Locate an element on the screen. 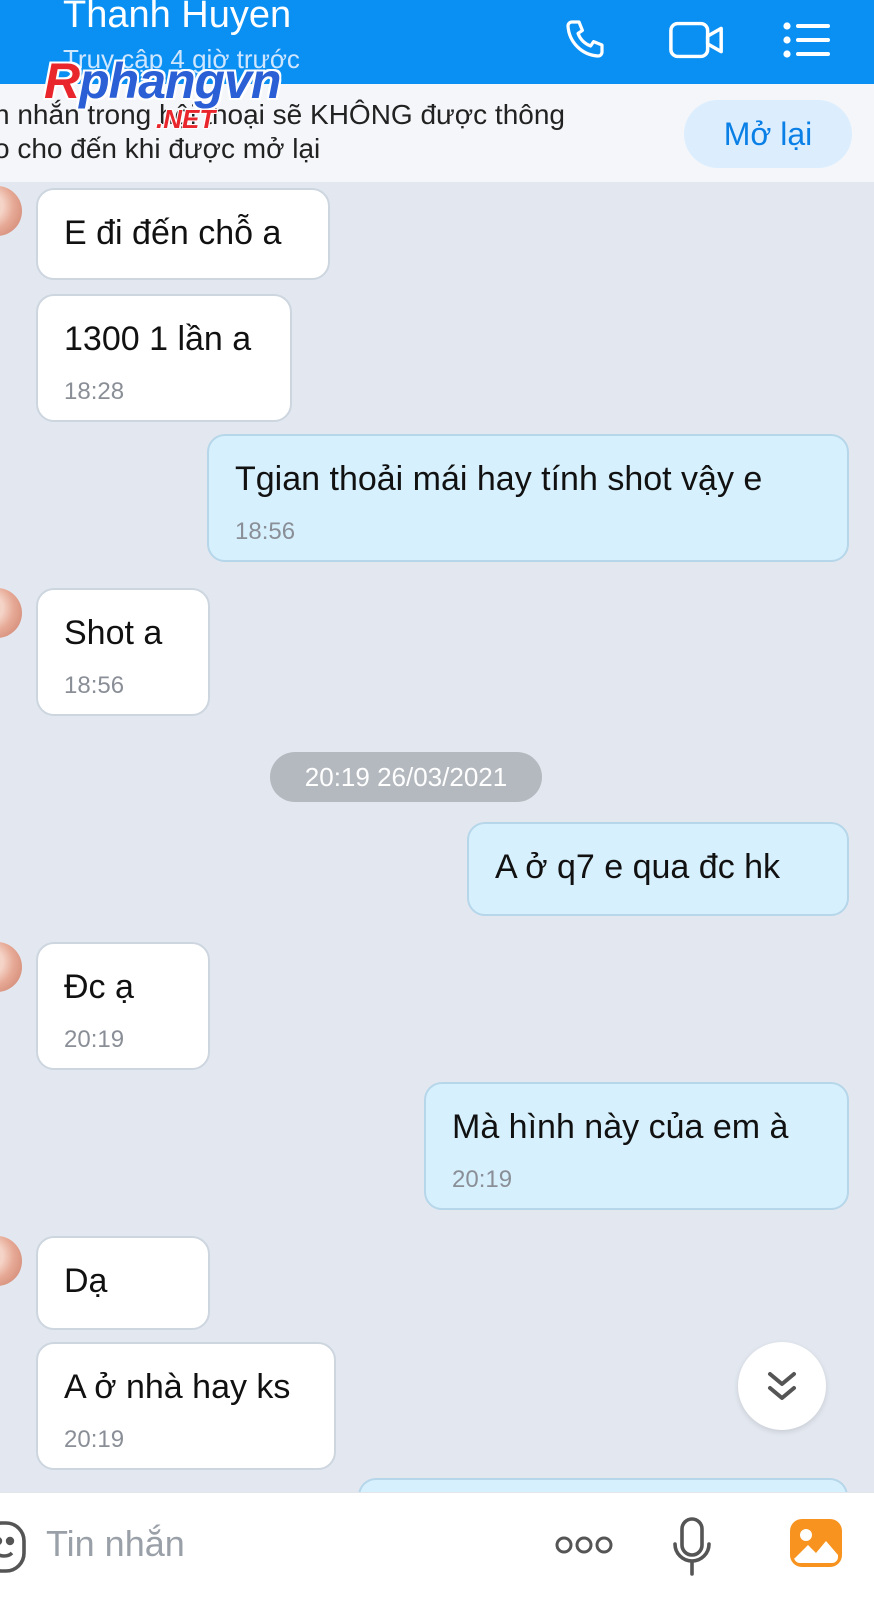 The width and height of the screenshot is (874, 1600). message-bubble-incoming: Shot a 18:56 is located at coordinates (123, 652).